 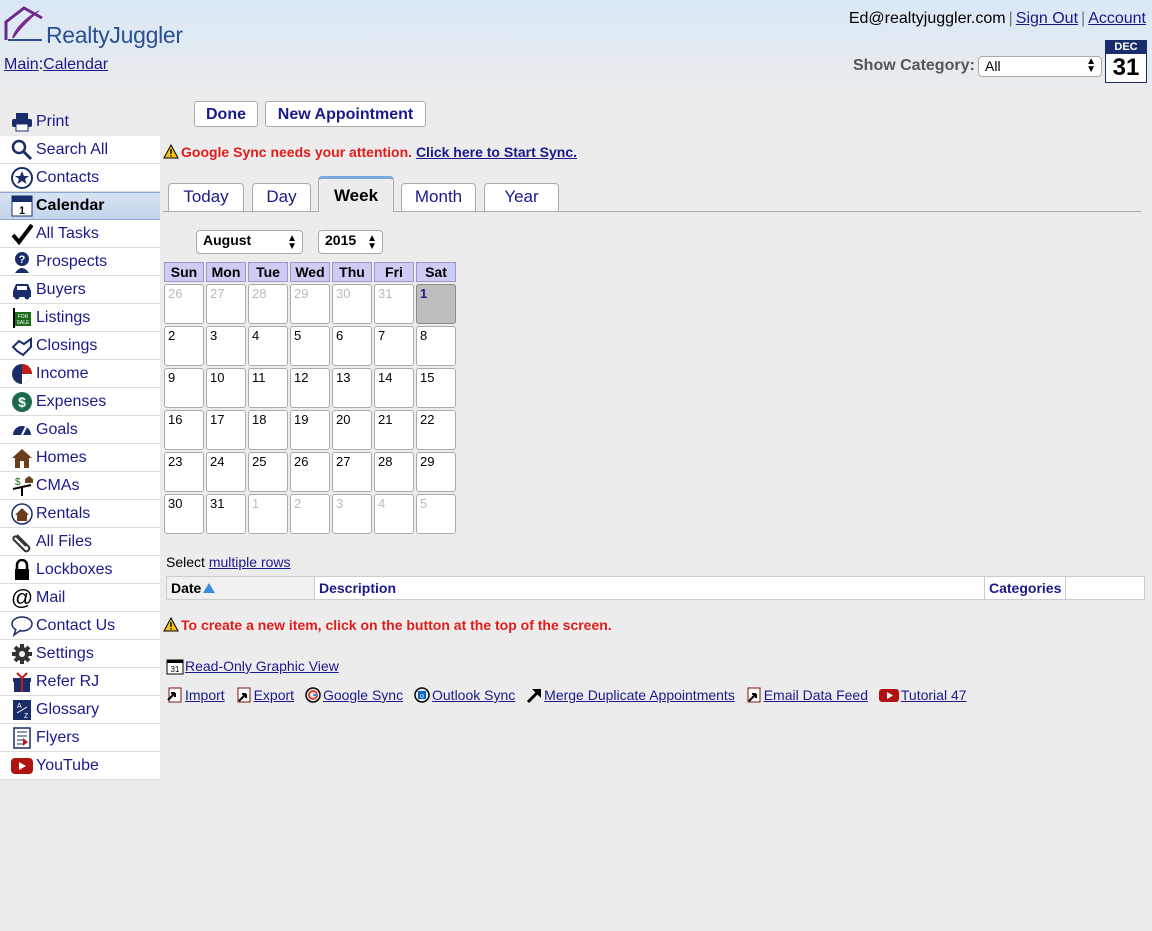 I want to click on calendar-day: 10, so click(x=226, y=388).